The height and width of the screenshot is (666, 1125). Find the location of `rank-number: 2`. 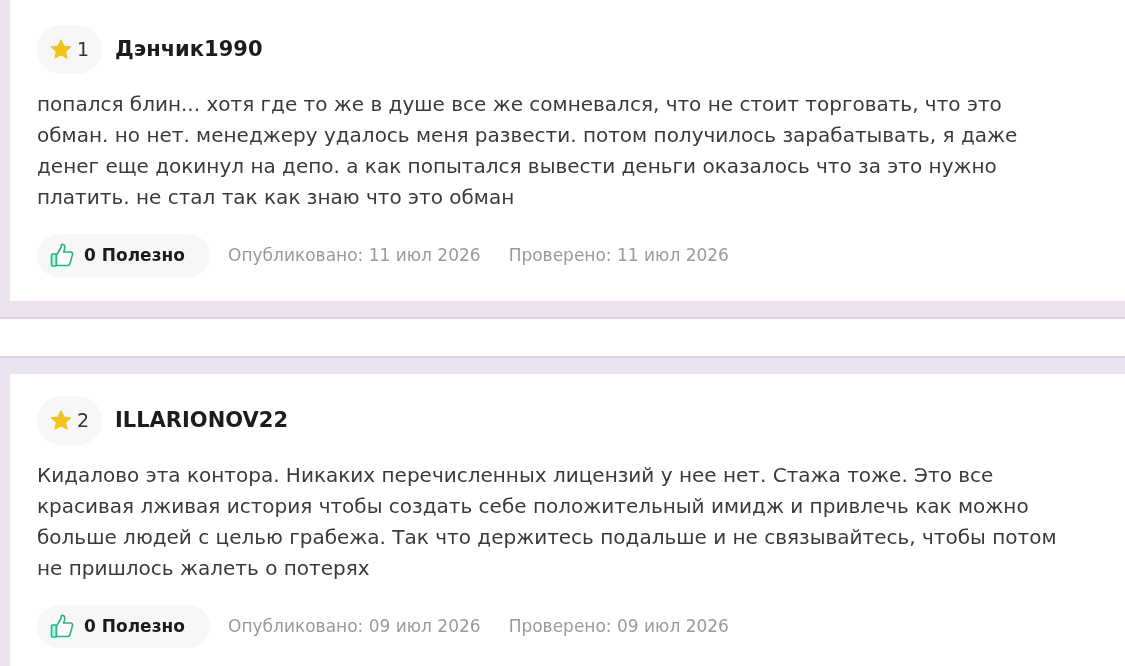

rank-number: 2 is located at coordinates (83, 421).